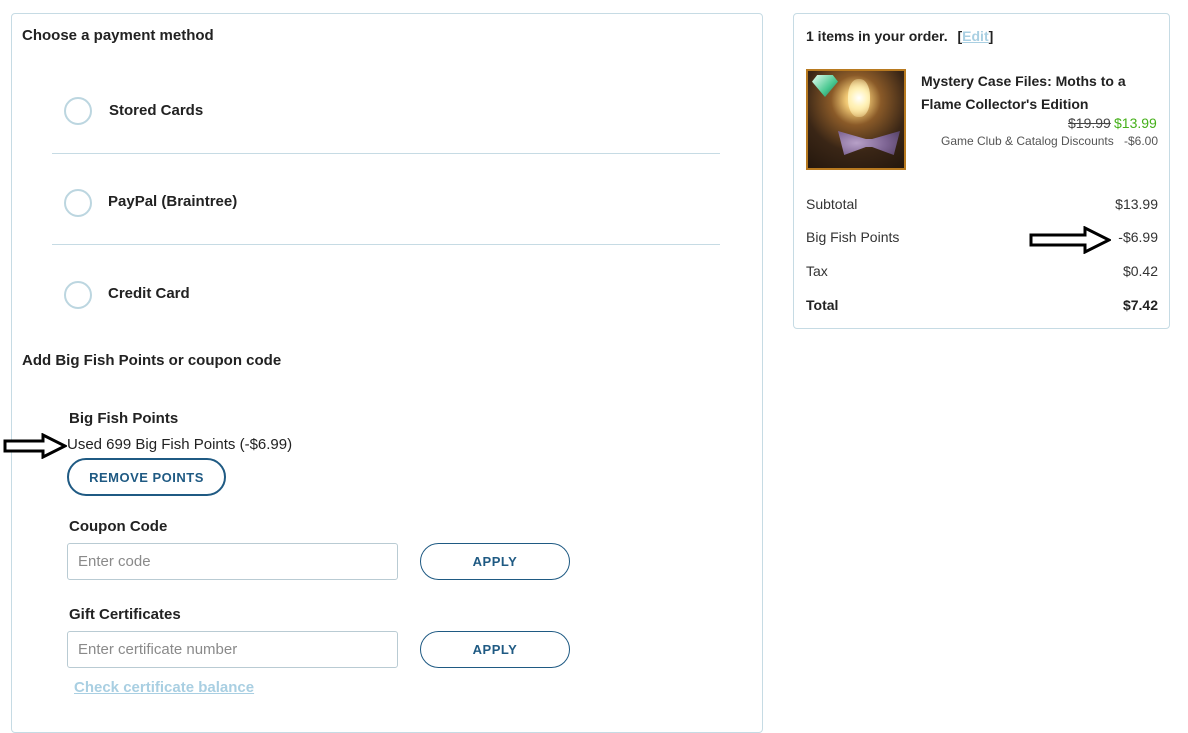 The height and width of the screenshot is (733, 1188). I want to click on points-coupon-title: Add Big Fish Points or coupon code, so click(152, 360).